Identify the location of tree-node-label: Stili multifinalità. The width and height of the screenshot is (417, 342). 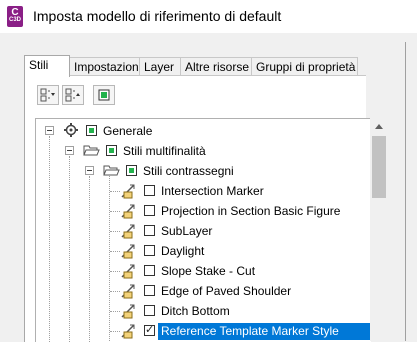
(164, 151).